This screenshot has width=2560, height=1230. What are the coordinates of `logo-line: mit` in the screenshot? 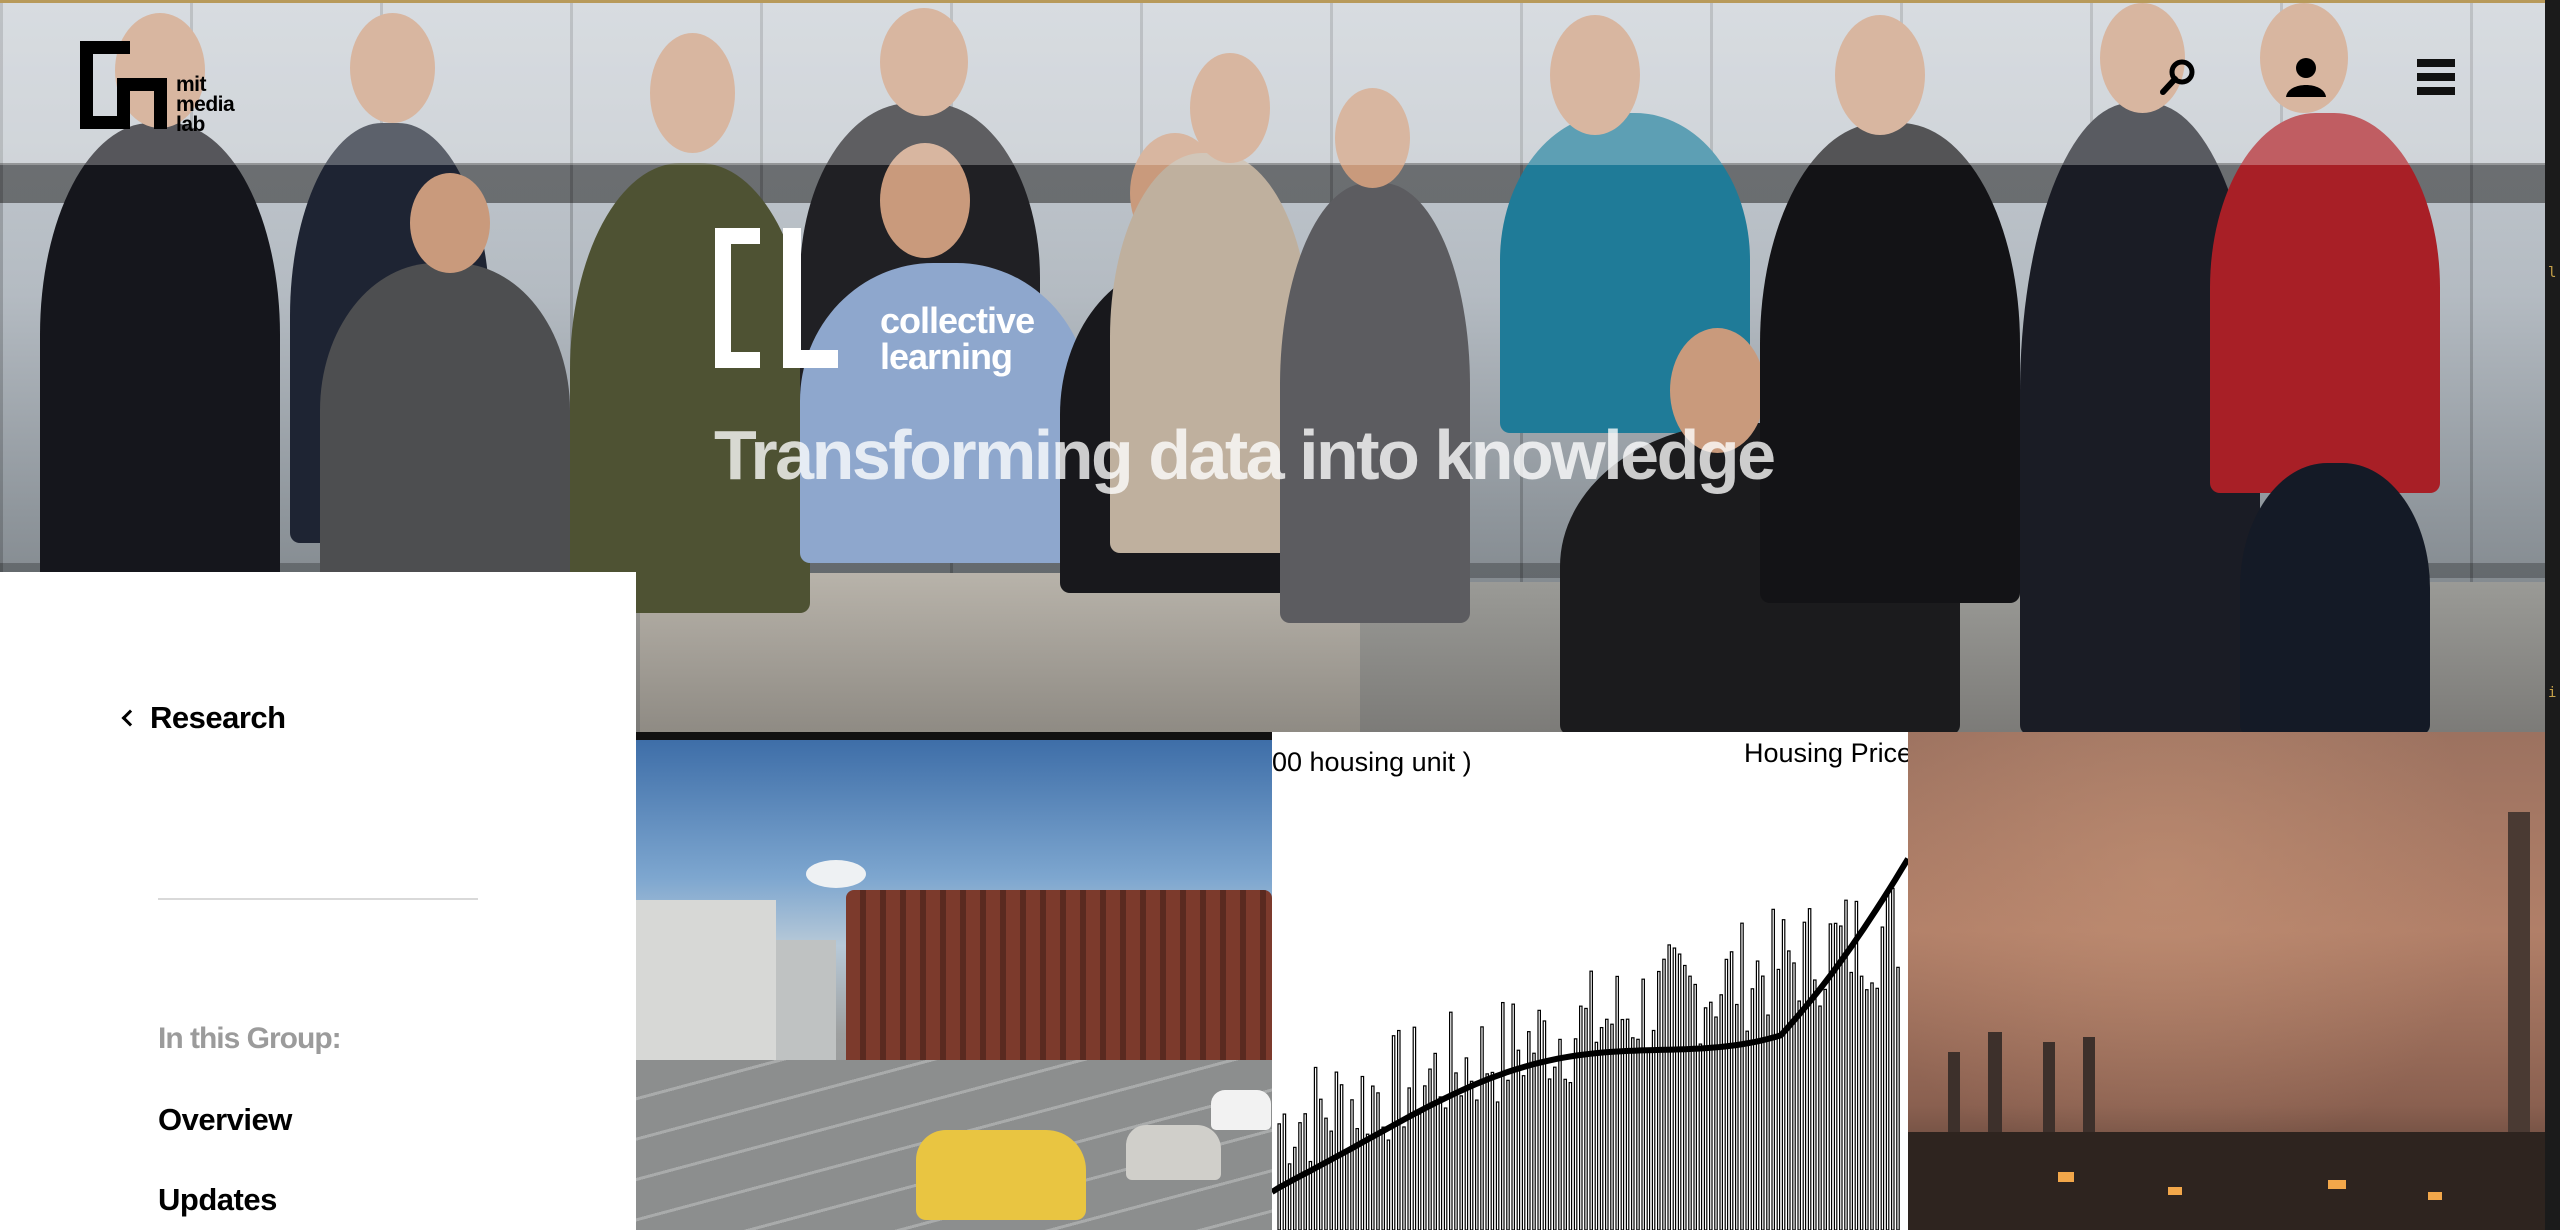 It's located at (191, 84).